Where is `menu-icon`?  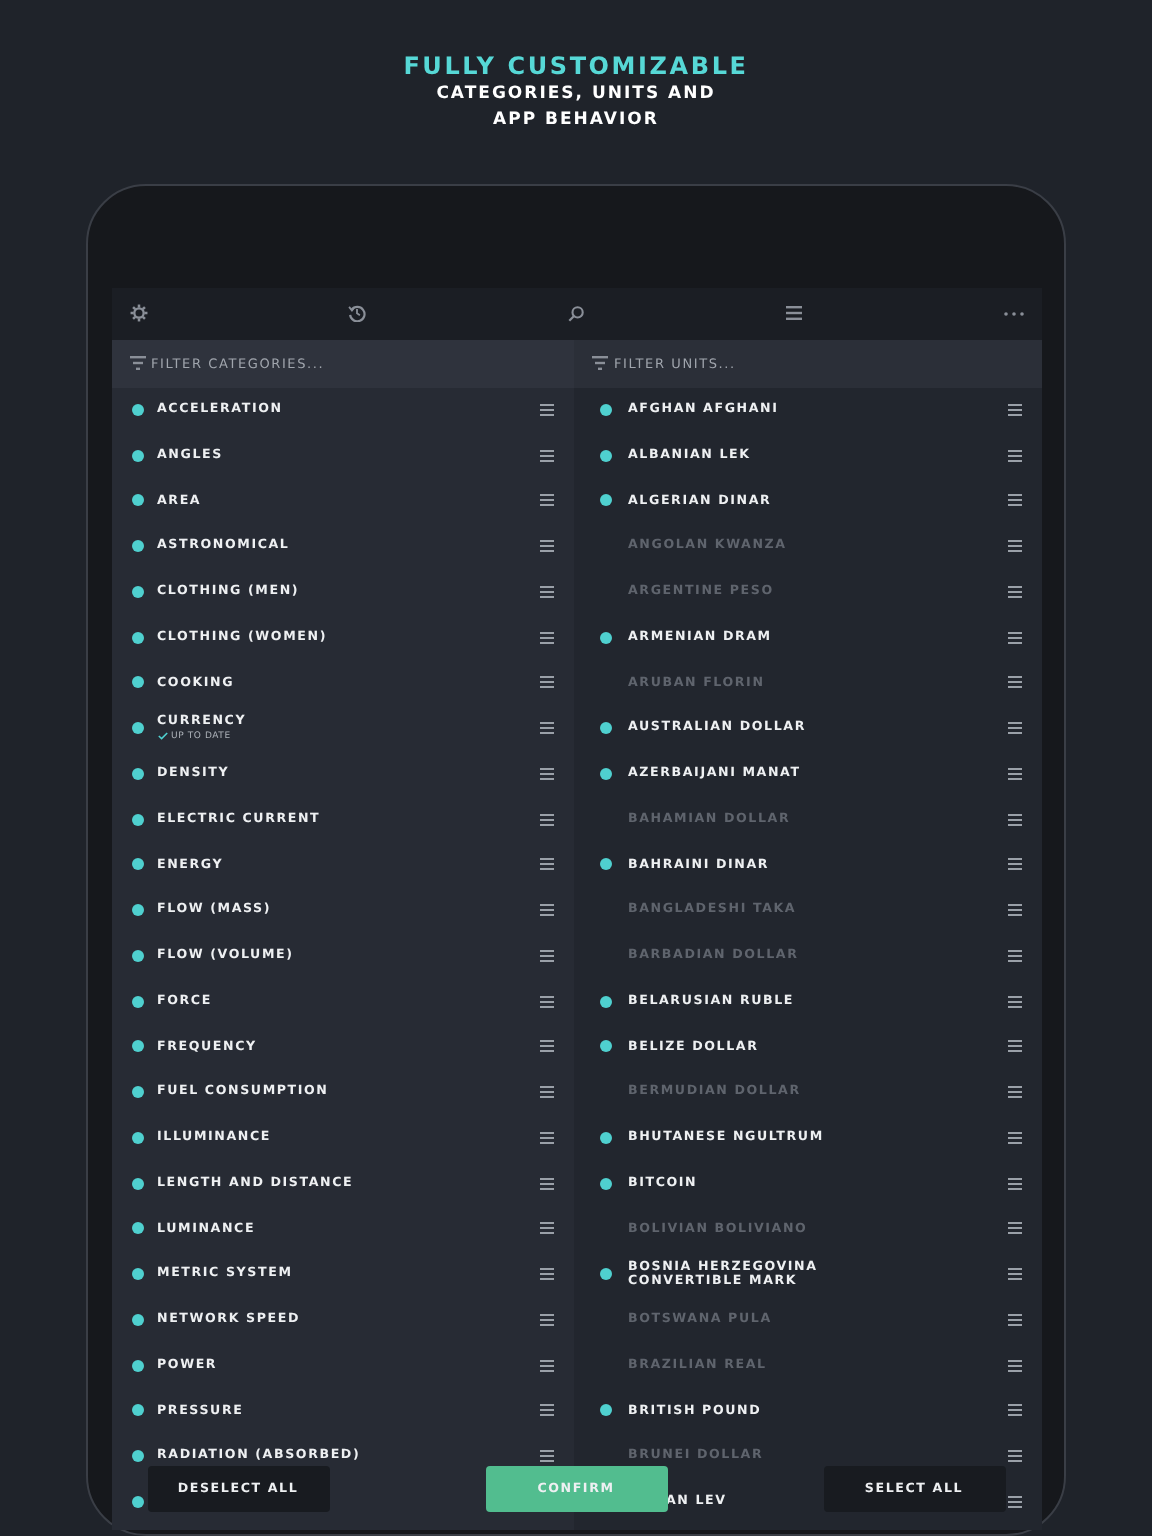
menu-icon is located at coordinates (793, 313).